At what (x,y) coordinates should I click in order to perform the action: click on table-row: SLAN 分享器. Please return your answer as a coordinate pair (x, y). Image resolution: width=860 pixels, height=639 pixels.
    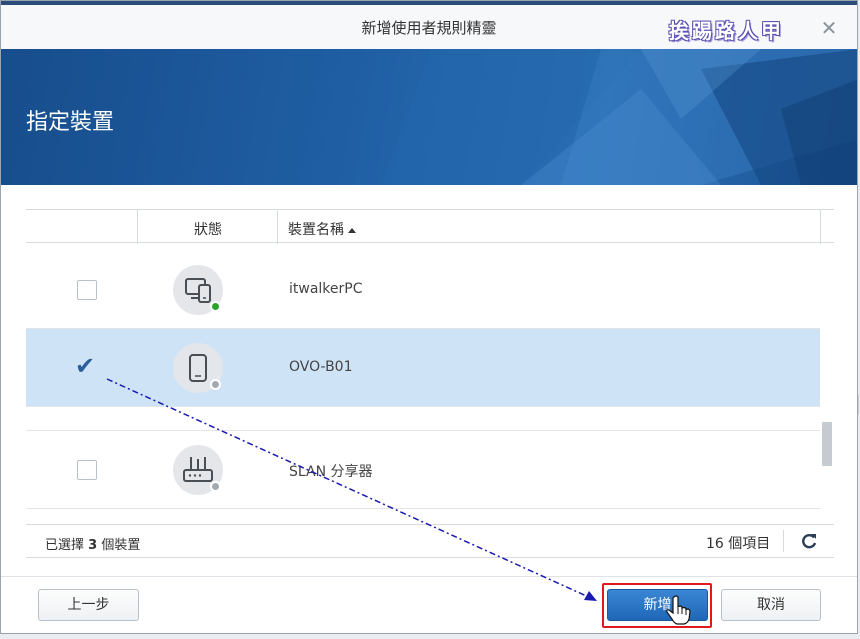
    Looking at the image, I should click on (423, 470).